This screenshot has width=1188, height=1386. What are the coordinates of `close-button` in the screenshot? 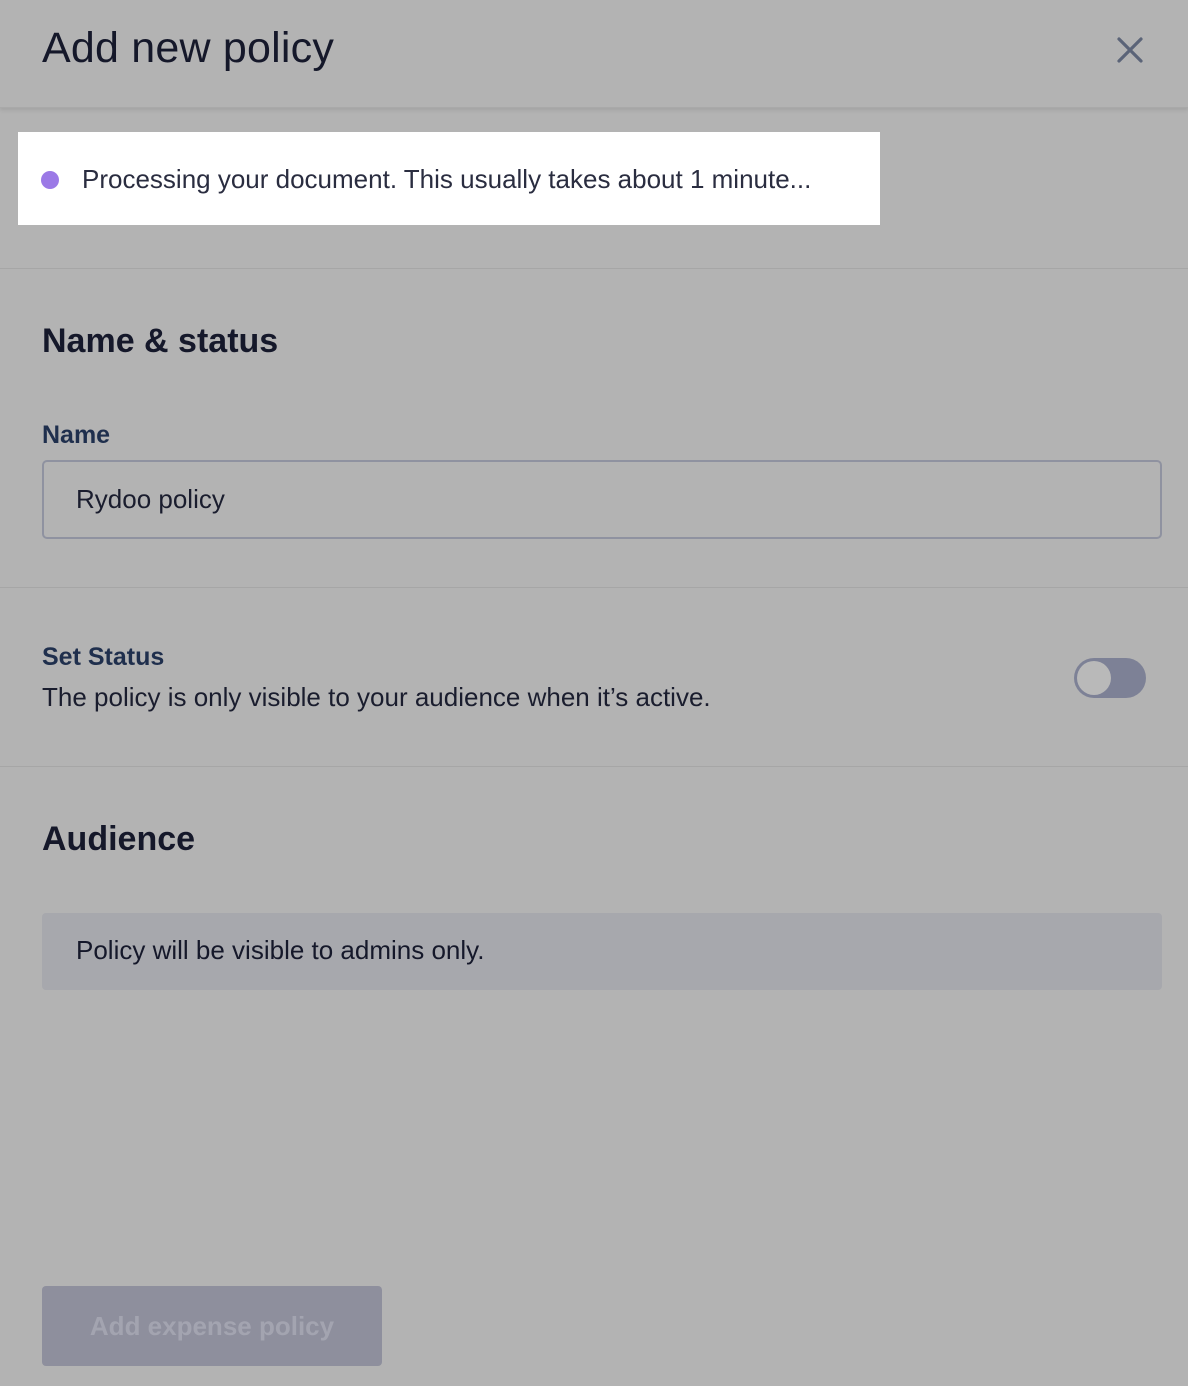 It's located at (1130, 50).